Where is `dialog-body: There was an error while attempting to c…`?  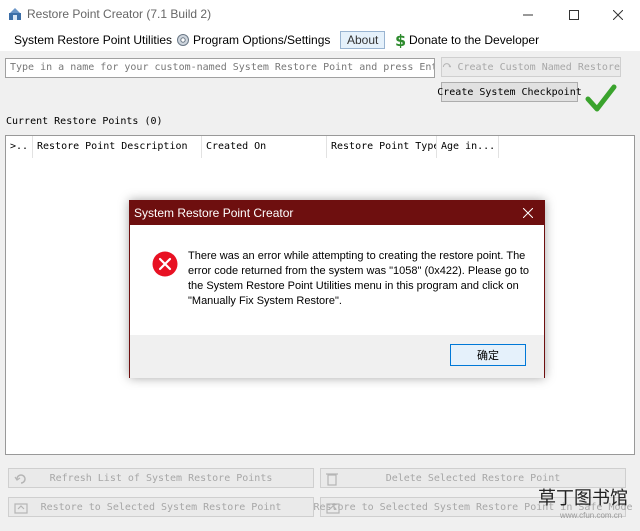 dialog-body: There was an error while attempting to c… is located at coordinates (337, 280).